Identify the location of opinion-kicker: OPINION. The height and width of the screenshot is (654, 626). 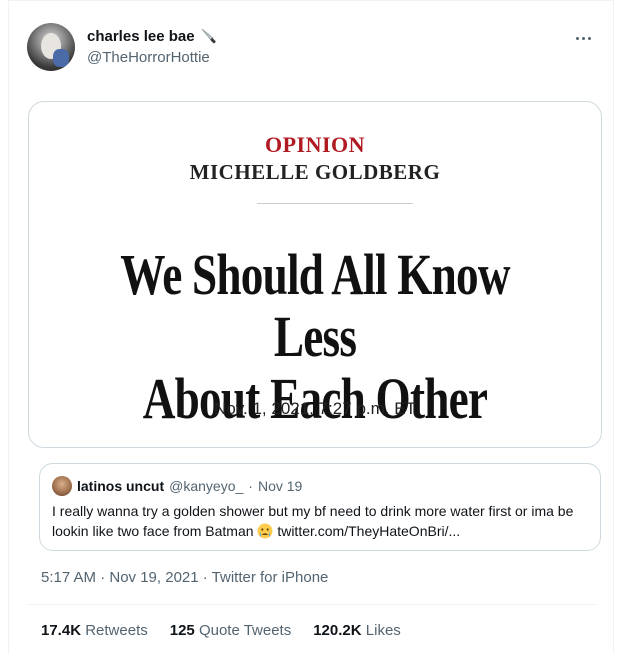
(315, 144).